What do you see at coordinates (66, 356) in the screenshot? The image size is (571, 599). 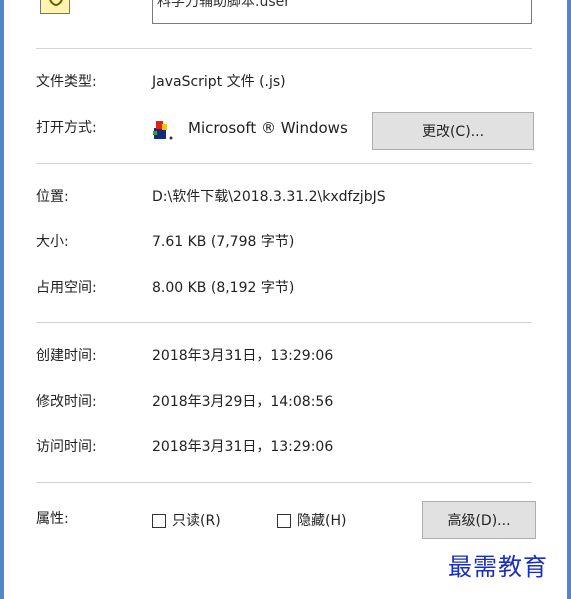 I see `created-label: 创建时间:` at bounding box center [66, 356].